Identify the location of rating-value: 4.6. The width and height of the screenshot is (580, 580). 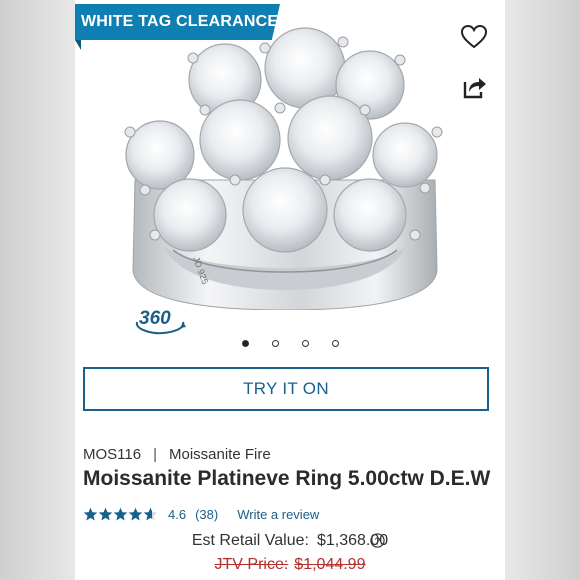
(177, 514).